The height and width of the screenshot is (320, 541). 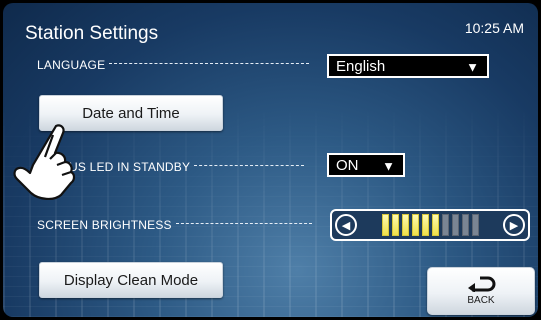 I want to click on pointing-hand-icon, so click(x=44, y=162).